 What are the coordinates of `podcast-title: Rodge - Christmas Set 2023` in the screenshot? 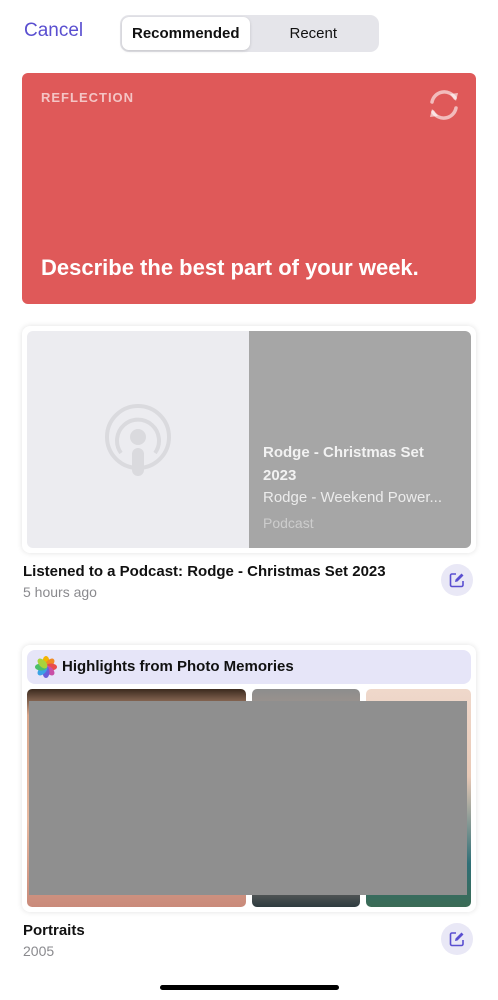 It's located at (343, 464).